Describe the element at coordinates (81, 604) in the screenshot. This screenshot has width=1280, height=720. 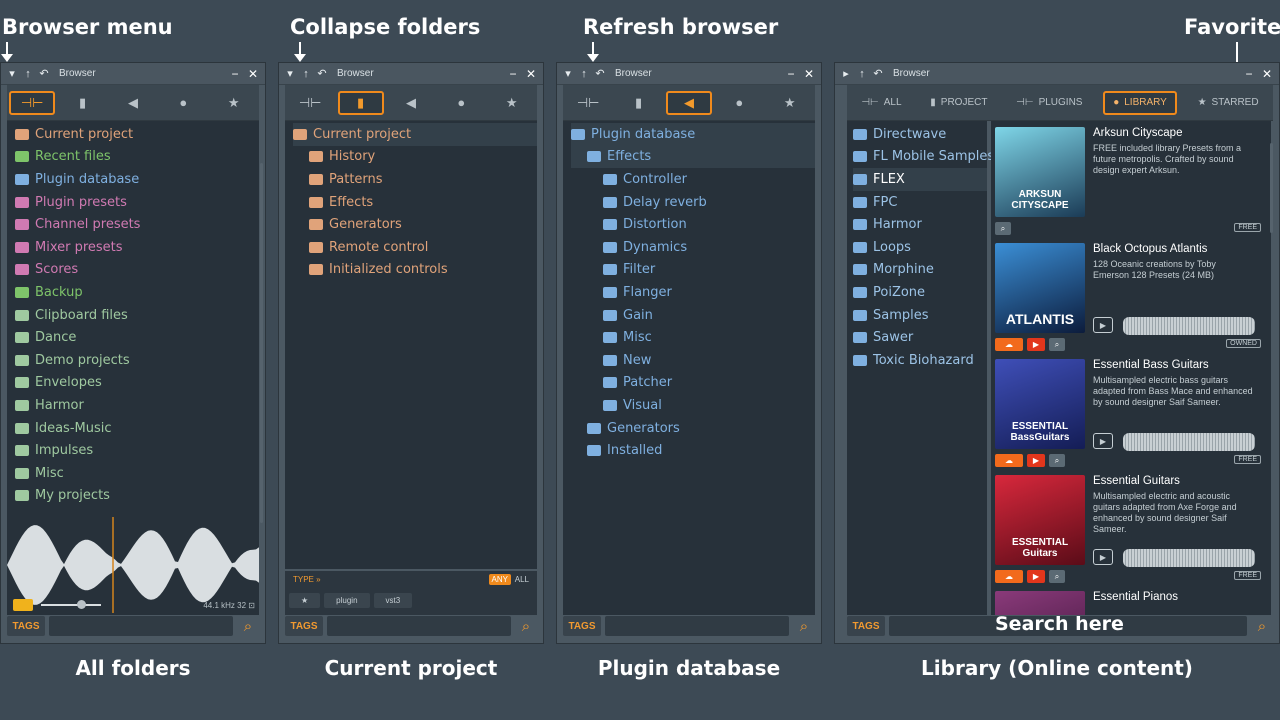
I see `volume-knob` at that location.